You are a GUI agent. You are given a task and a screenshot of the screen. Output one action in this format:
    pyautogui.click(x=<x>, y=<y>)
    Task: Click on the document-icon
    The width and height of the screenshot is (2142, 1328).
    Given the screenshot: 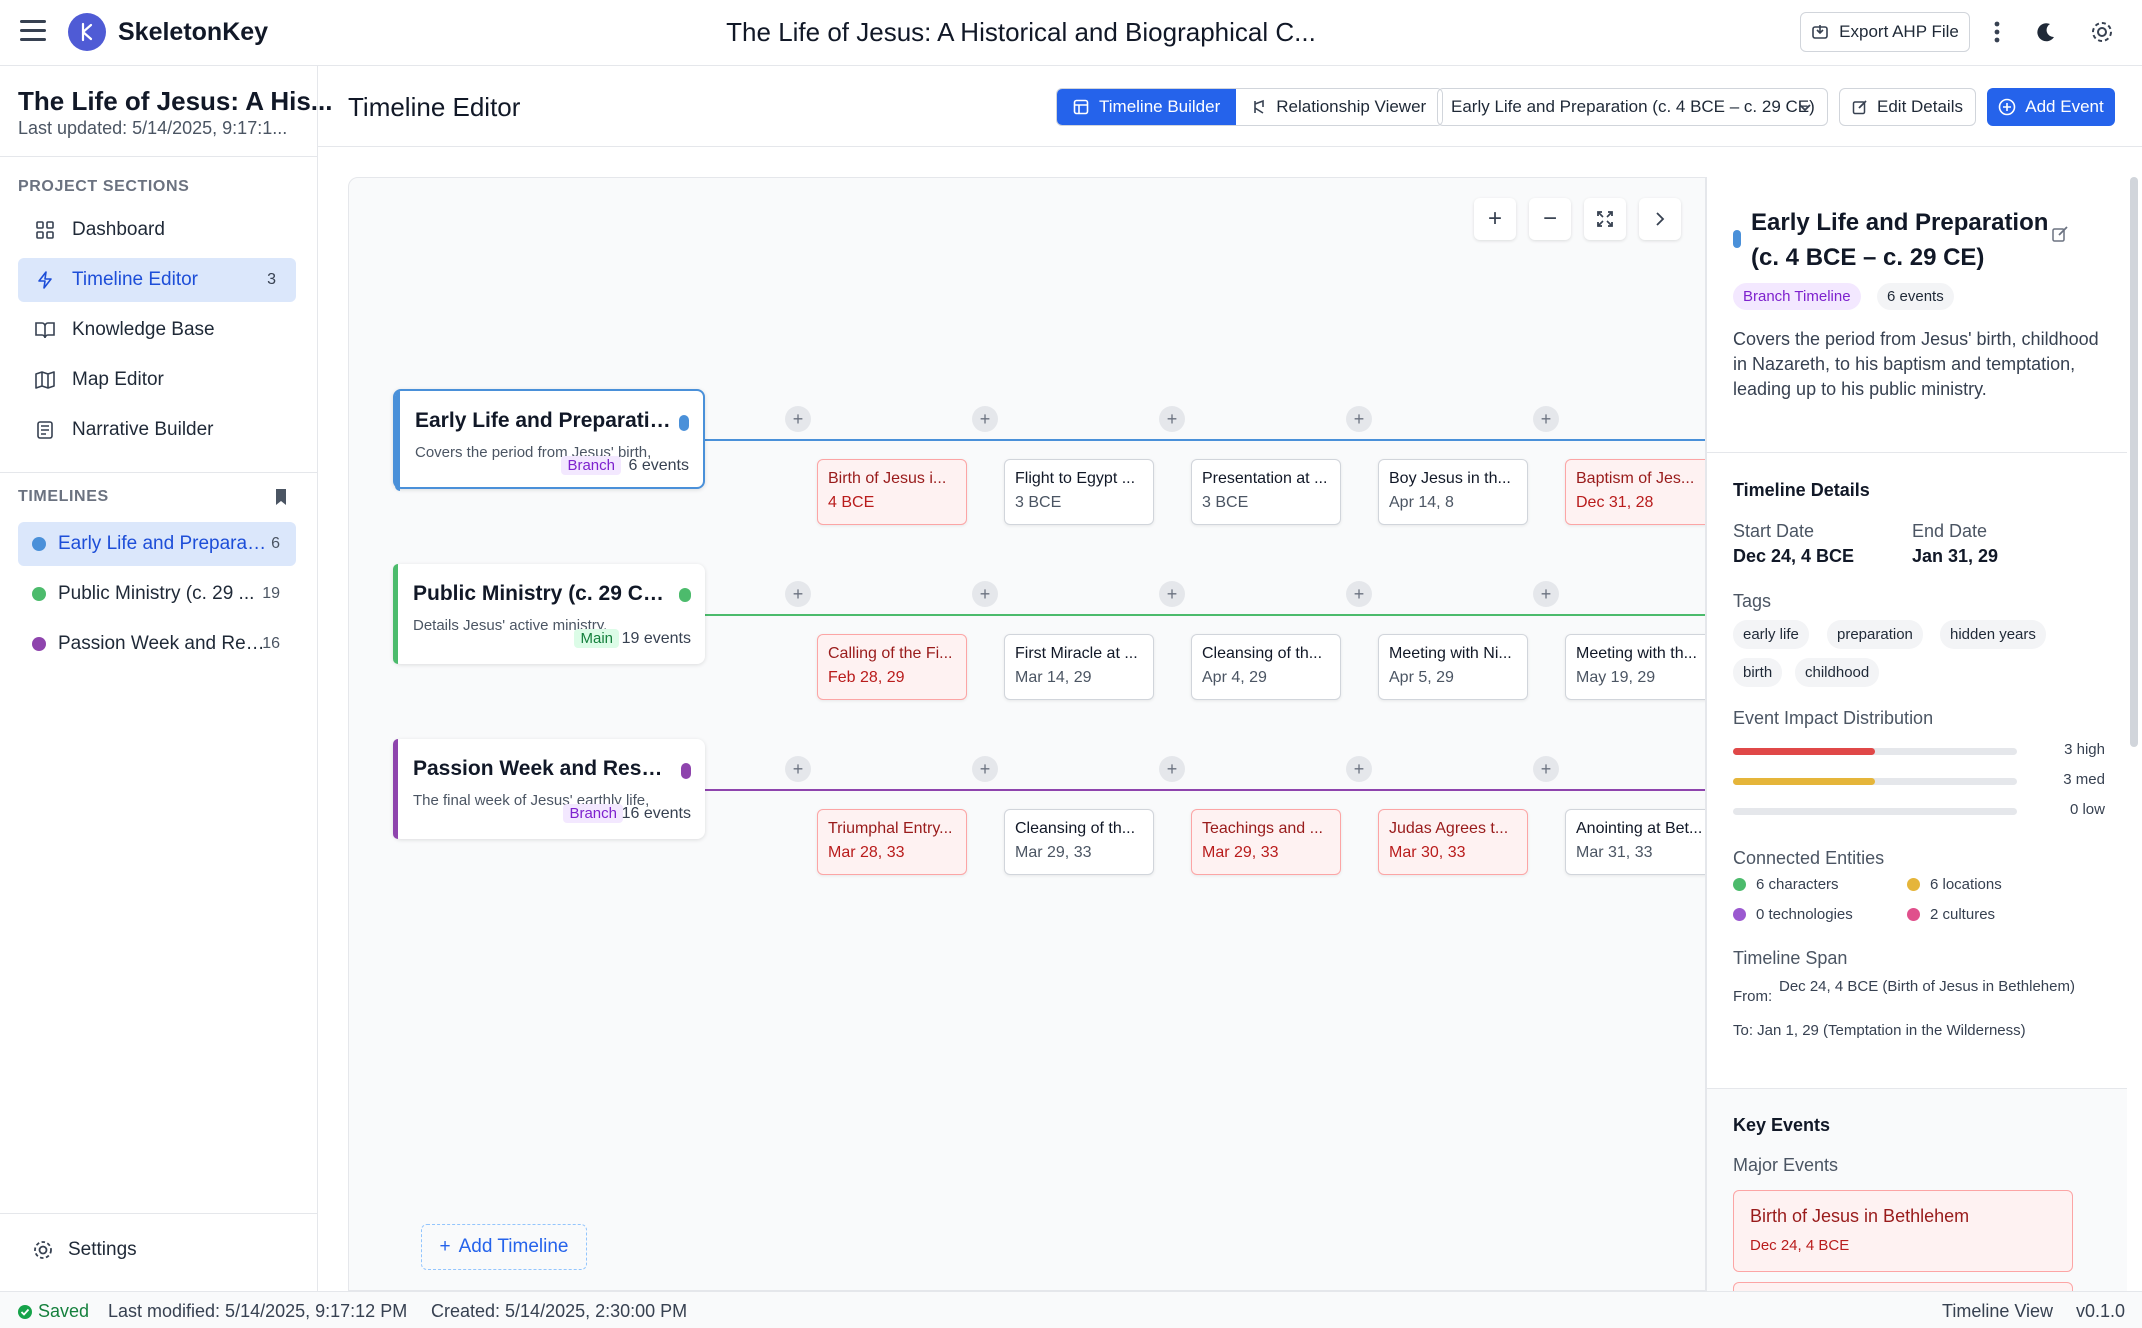 What is the action you would take?
    pyautogui.click(x=45, y=430)
    